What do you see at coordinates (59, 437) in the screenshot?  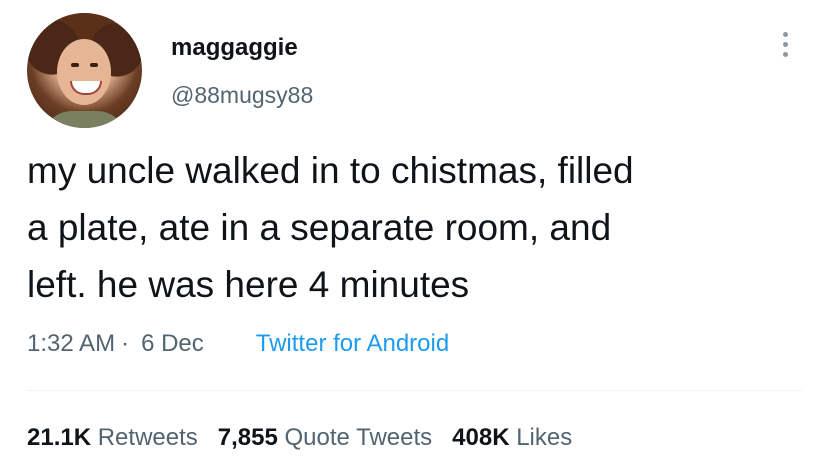 I see `retweets-count: 21.1K` at bounding box center [59, 437].